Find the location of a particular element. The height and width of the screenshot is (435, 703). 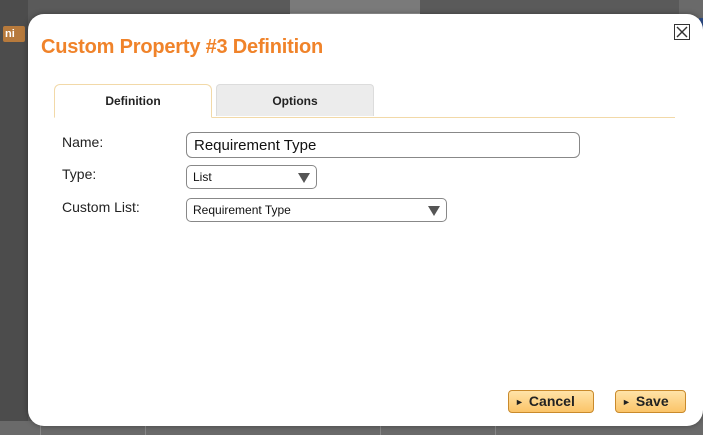

close-button is located at coordinates (682, 32).